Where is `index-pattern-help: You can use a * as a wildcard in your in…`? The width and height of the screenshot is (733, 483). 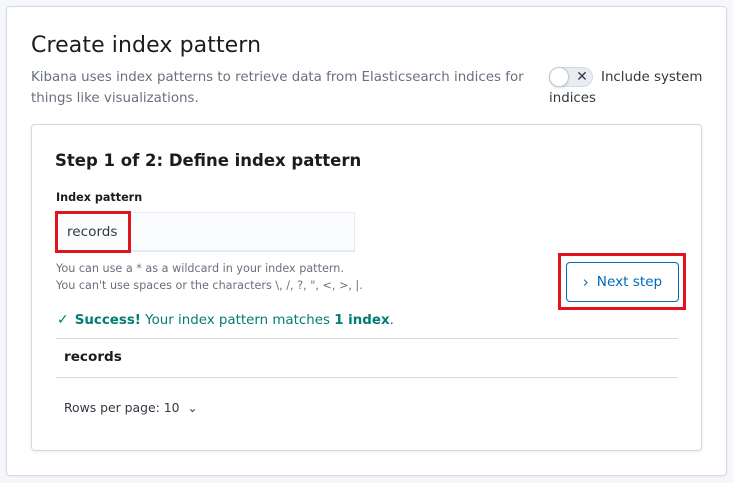 index-pattern-help: You can use a * as a wildcard in your in… is located at coordinates (226, 277).